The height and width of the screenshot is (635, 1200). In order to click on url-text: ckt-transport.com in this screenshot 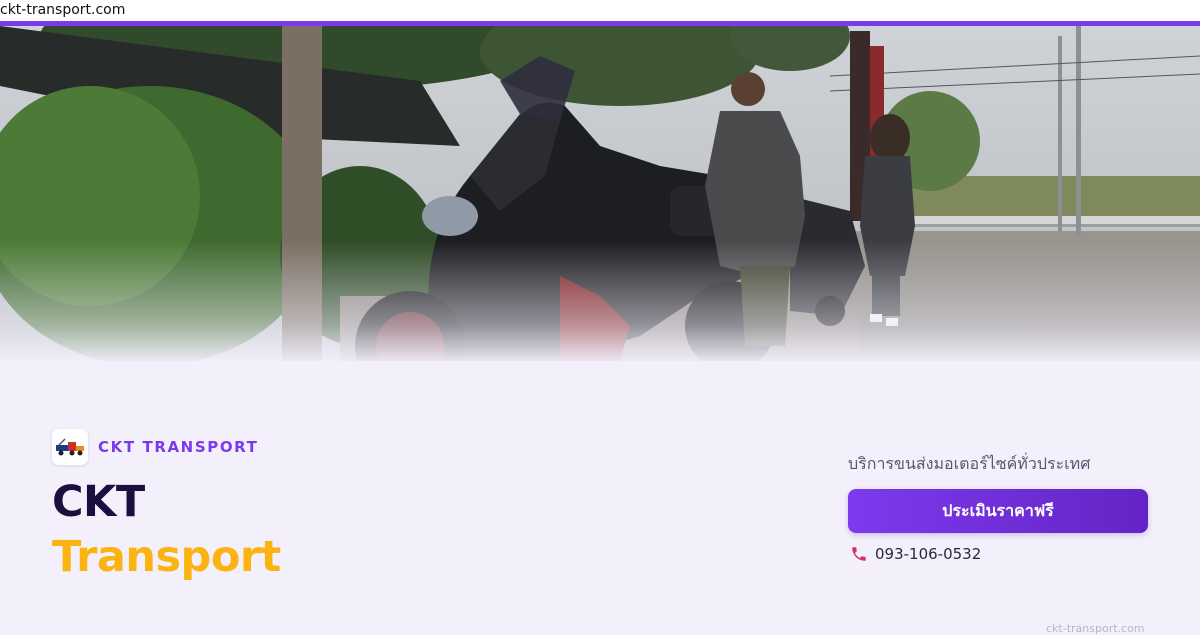, I will do `click(63, 10)`.